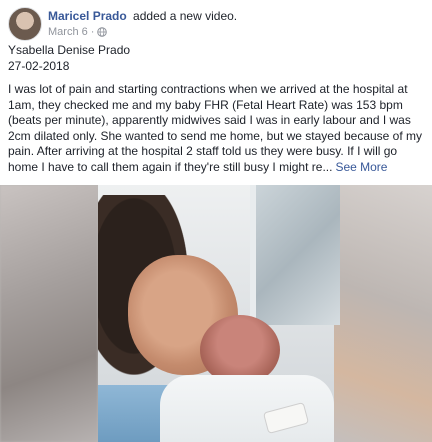 Image resolution: width=432 pixels, height=442 pixels. I want to click on video-blur-right, so click(383, 313).